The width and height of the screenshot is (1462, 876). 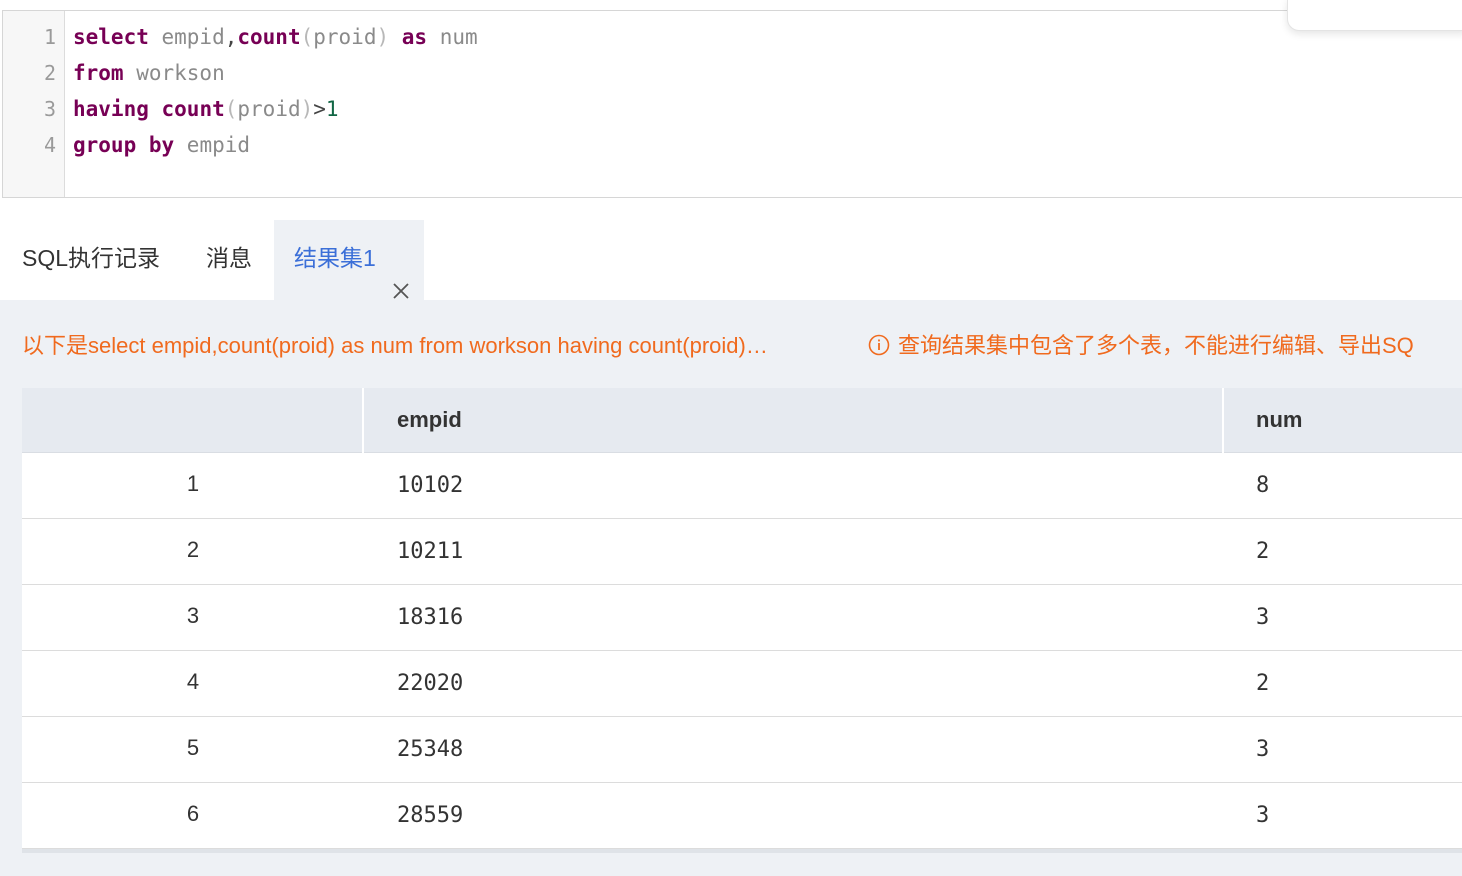 What do you see at coordinates (1374, 15) in the screenshot?
I see `floating-panel-edge` at bounding box center [1374, 15].